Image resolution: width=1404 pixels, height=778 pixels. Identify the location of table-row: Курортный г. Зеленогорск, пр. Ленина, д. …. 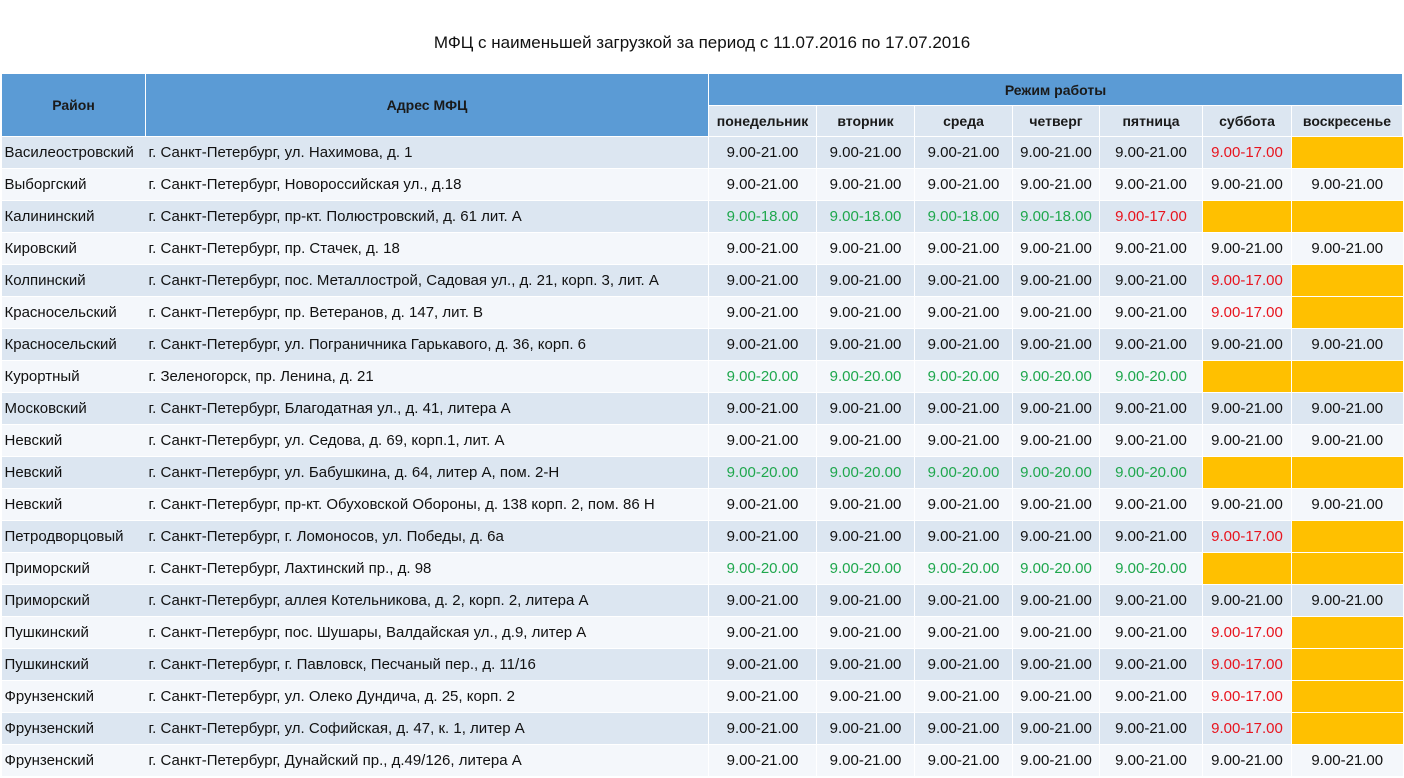
(702, 376).